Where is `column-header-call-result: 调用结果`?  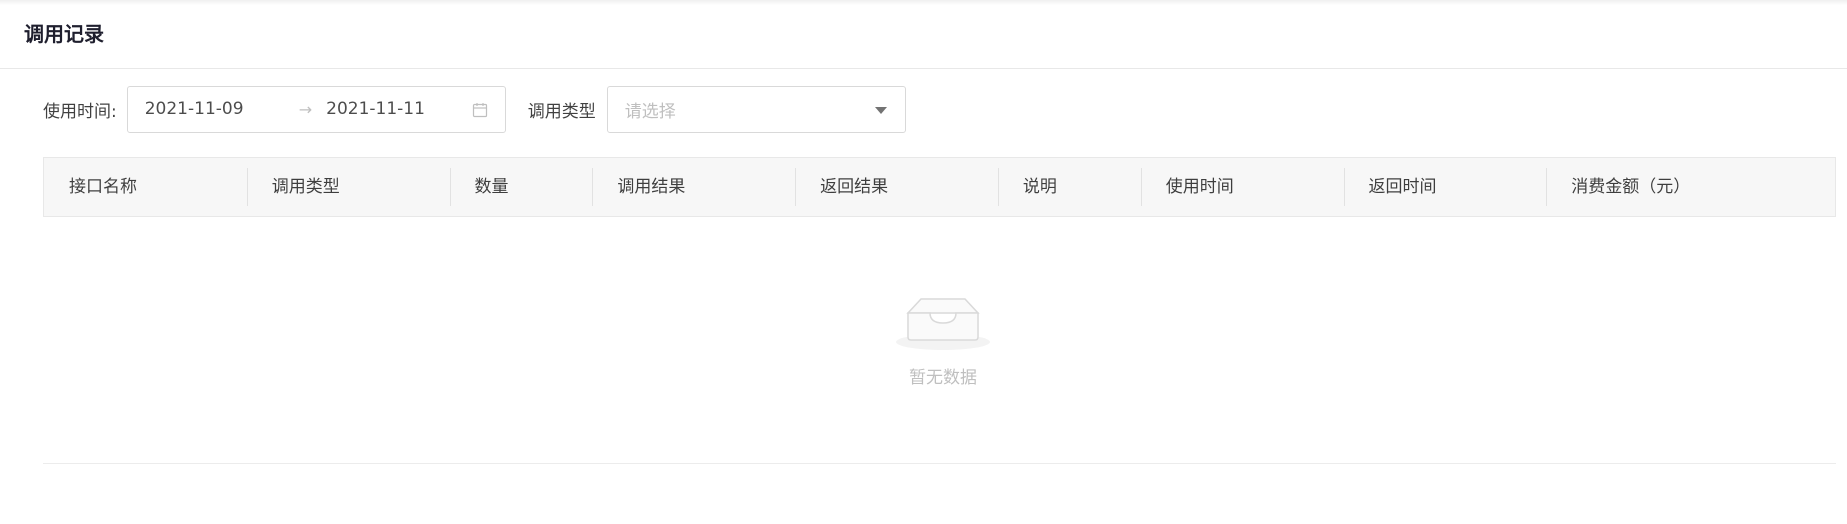 column-header-call-result: 调用结果 is located at coordinates (693, 187).